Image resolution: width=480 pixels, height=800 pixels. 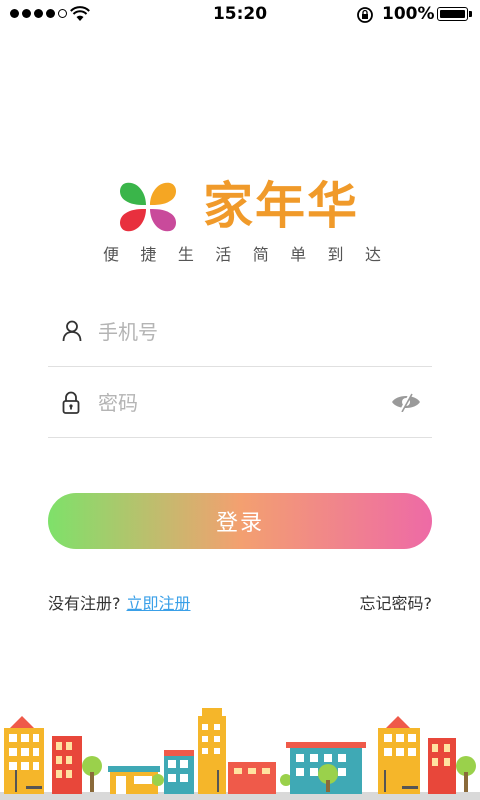 What do you see at coordinates (117, 254) in the screenshot?
I see `slogan-char: 便` at bounding box center [117, 254].